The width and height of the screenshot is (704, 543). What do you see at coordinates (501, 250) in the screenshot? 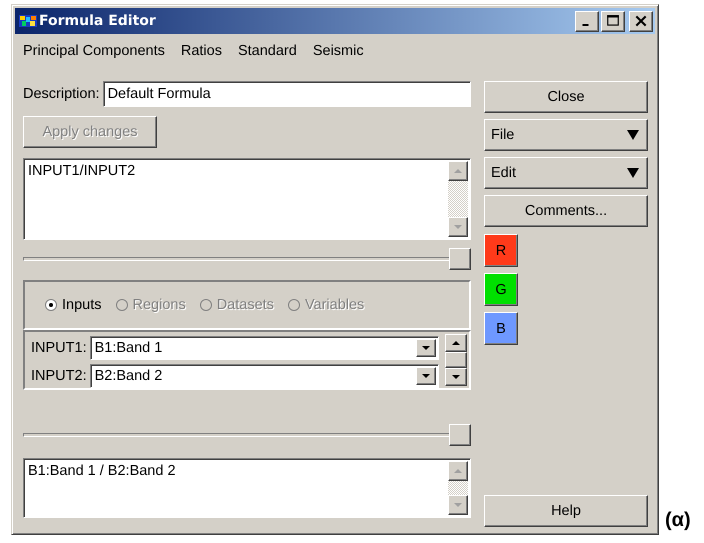
I see `channel-button: R` at bounding box center [501, 250].